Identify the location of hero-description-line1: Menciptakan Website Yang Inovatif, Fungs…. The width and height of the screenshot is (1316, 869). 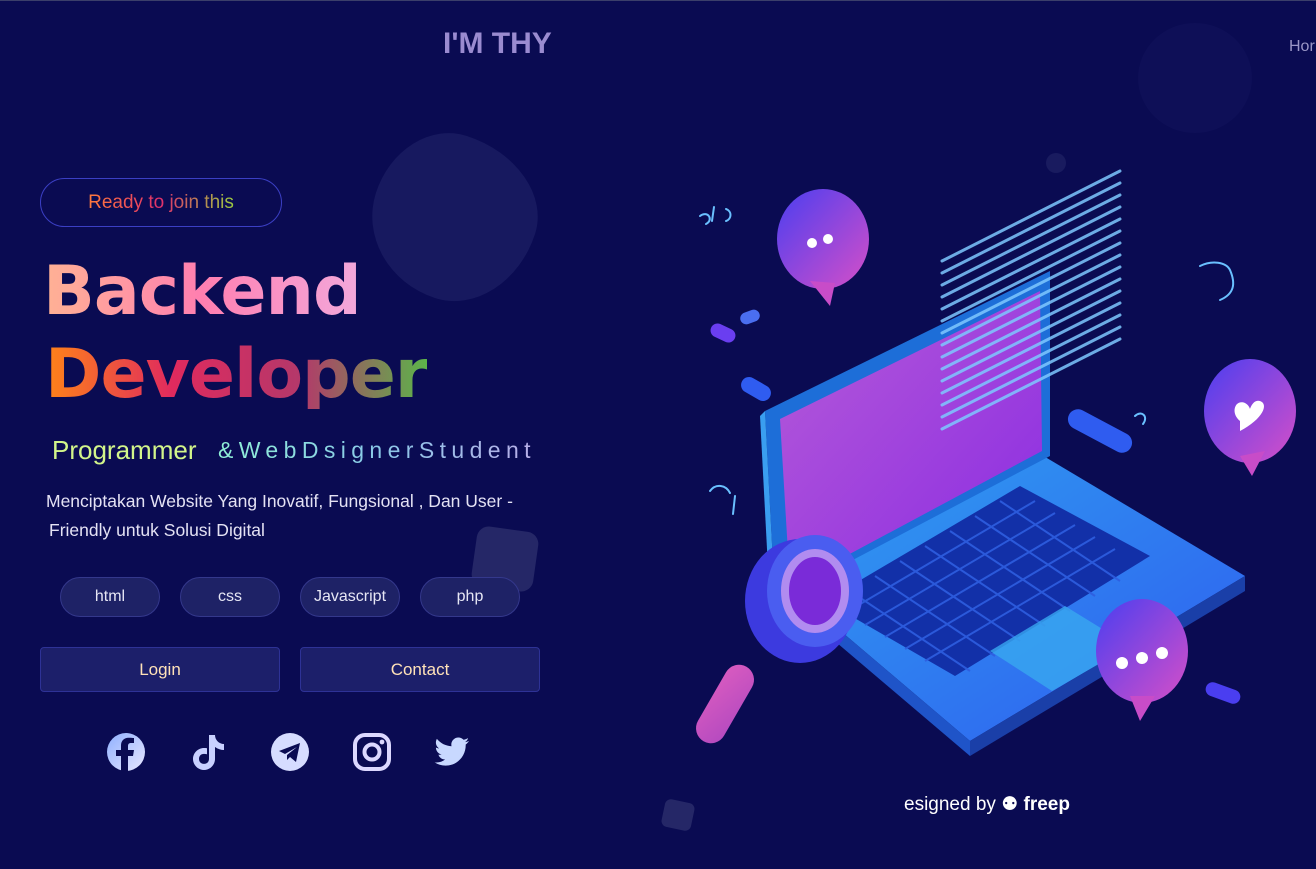
(279, 501).